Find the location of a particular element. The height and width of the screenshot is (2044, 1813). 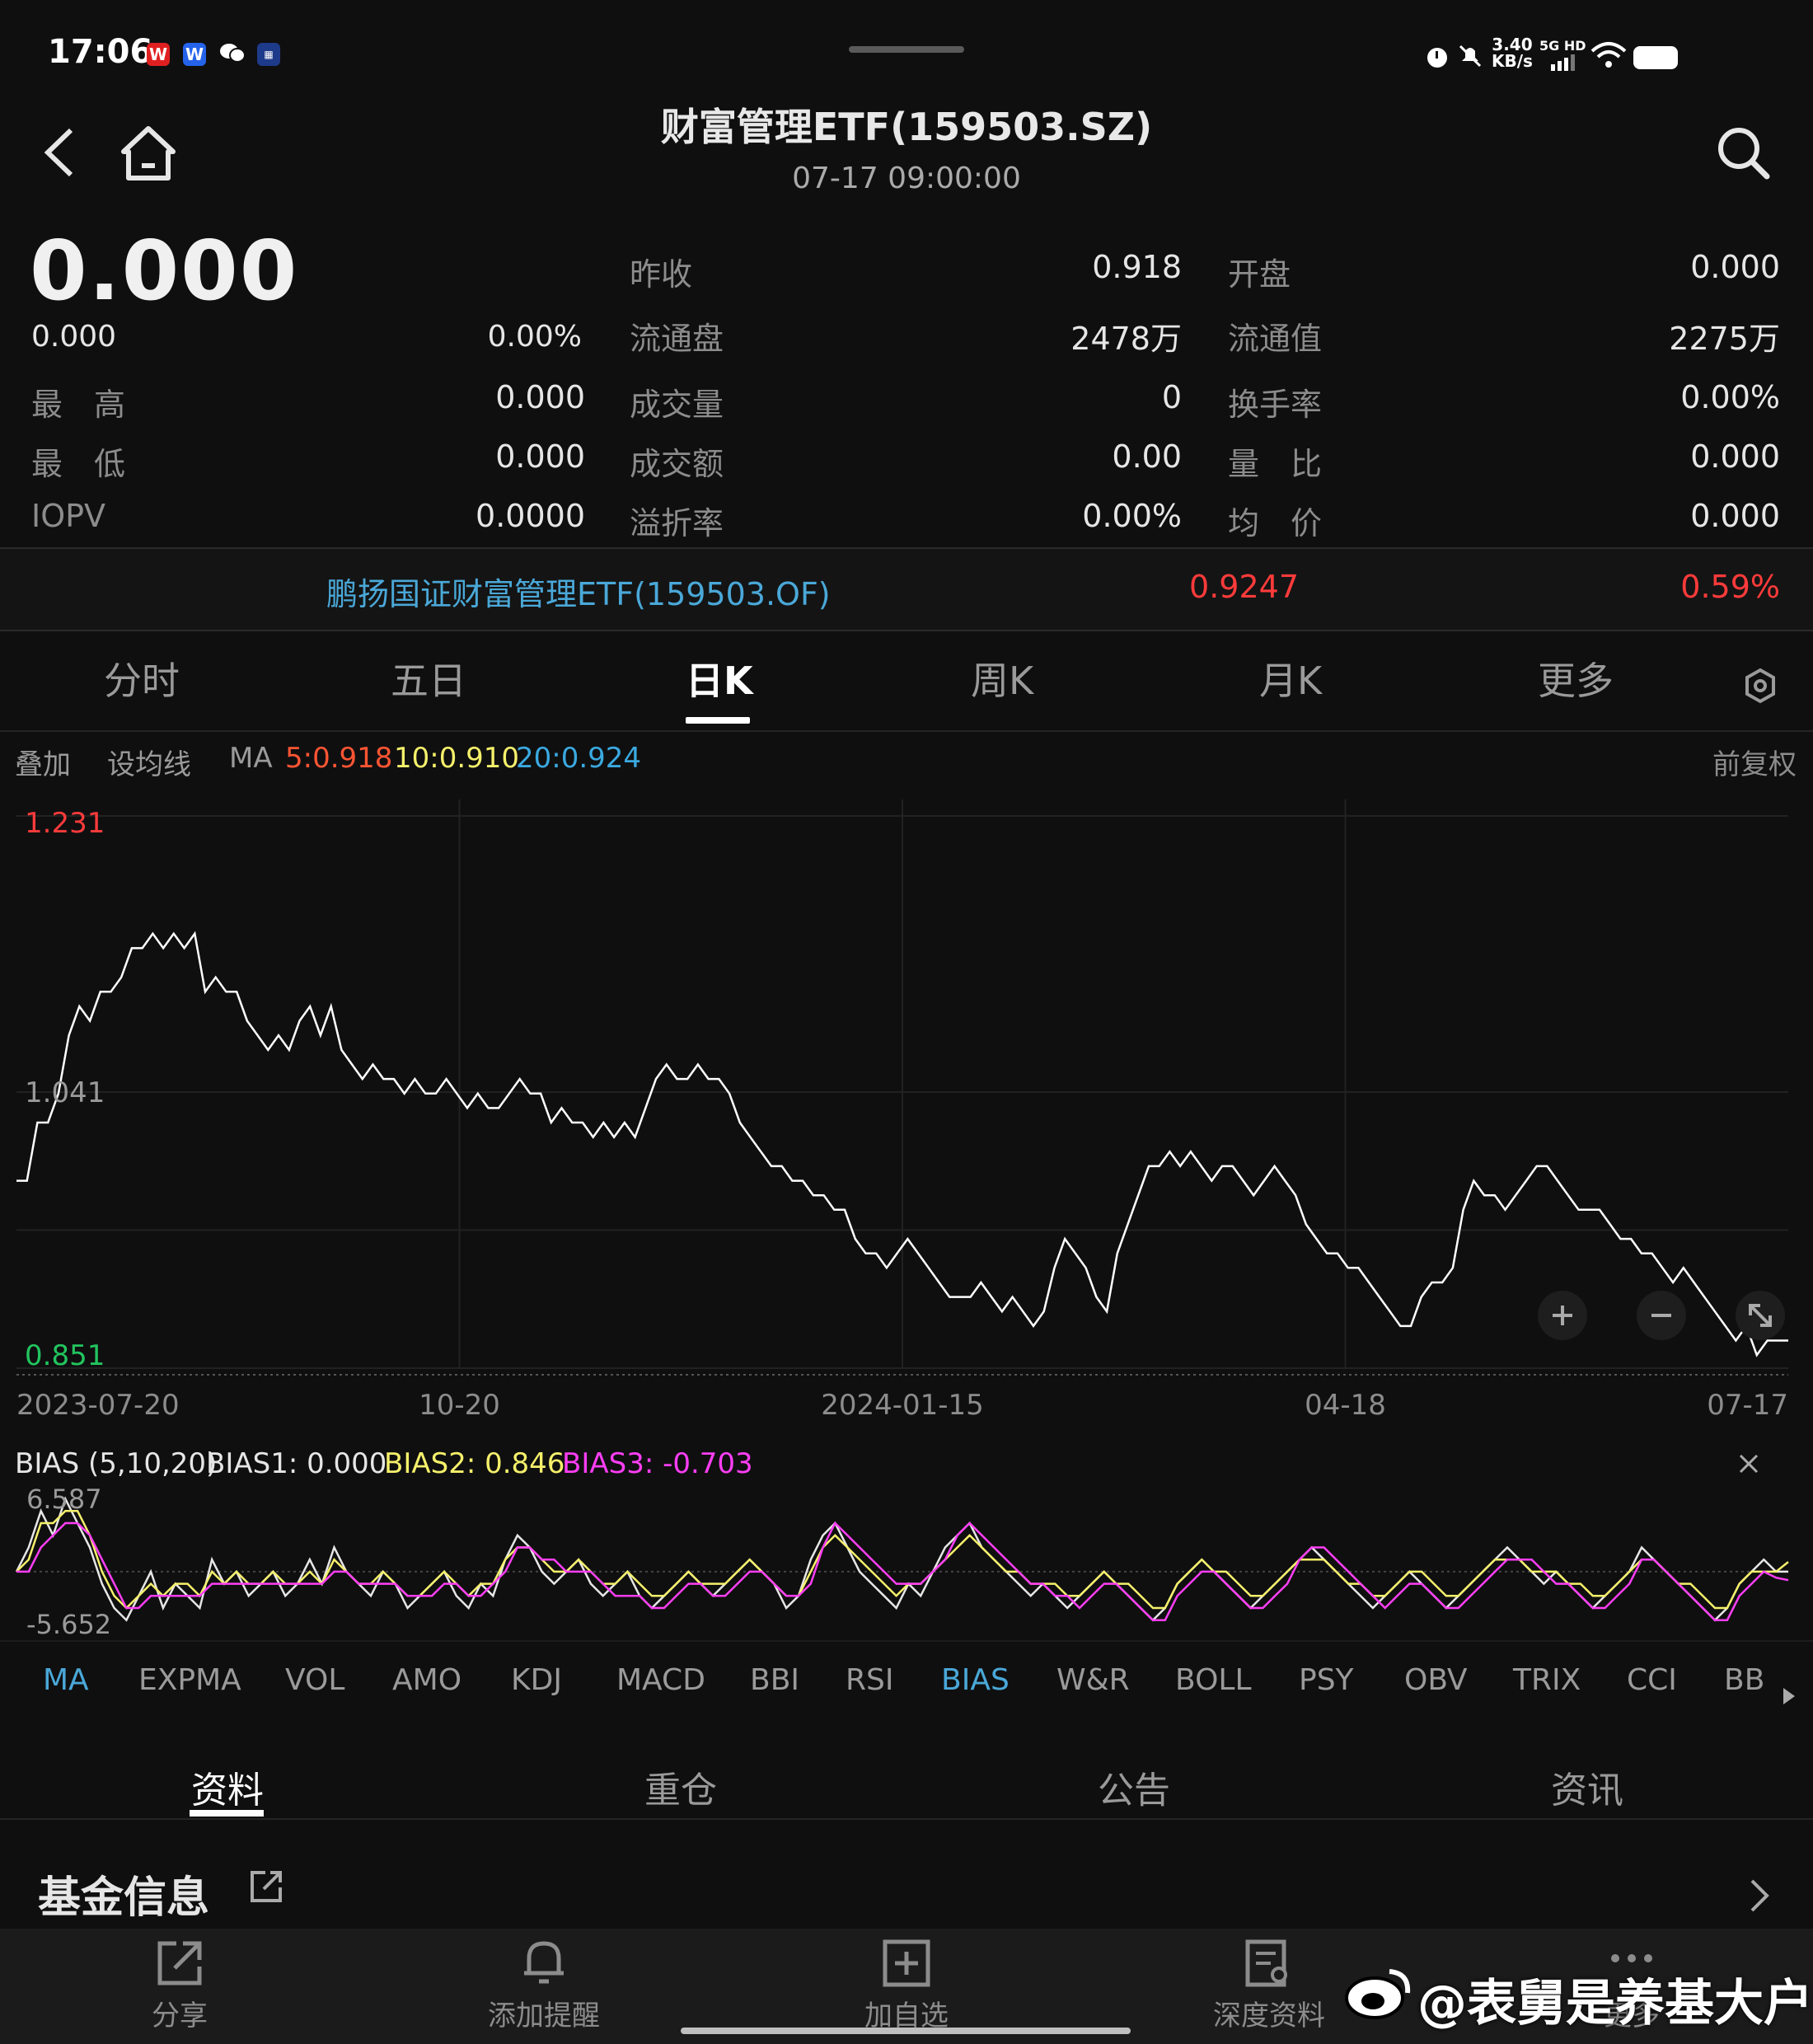

linked-fund-pct: 0.59% is located at coordinates (1730, 587).